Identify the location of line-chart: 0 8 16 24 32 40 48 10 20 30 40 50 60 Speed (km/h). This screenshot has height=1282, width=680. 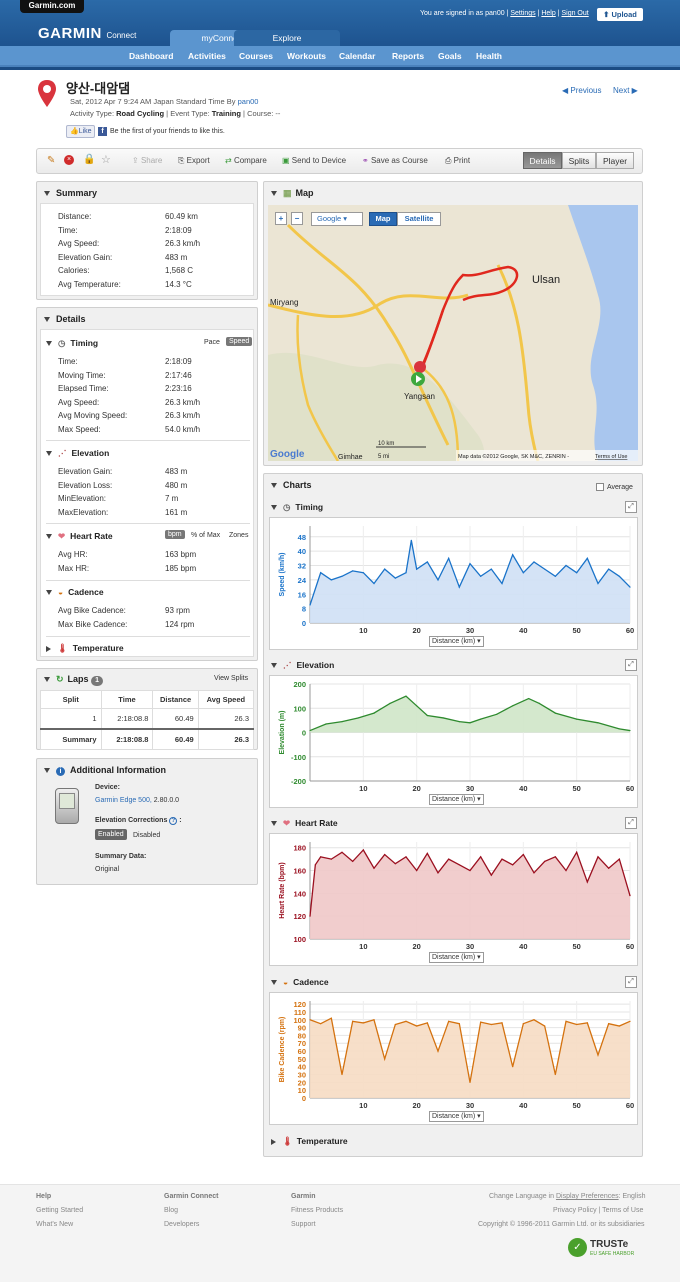
(454, 584).